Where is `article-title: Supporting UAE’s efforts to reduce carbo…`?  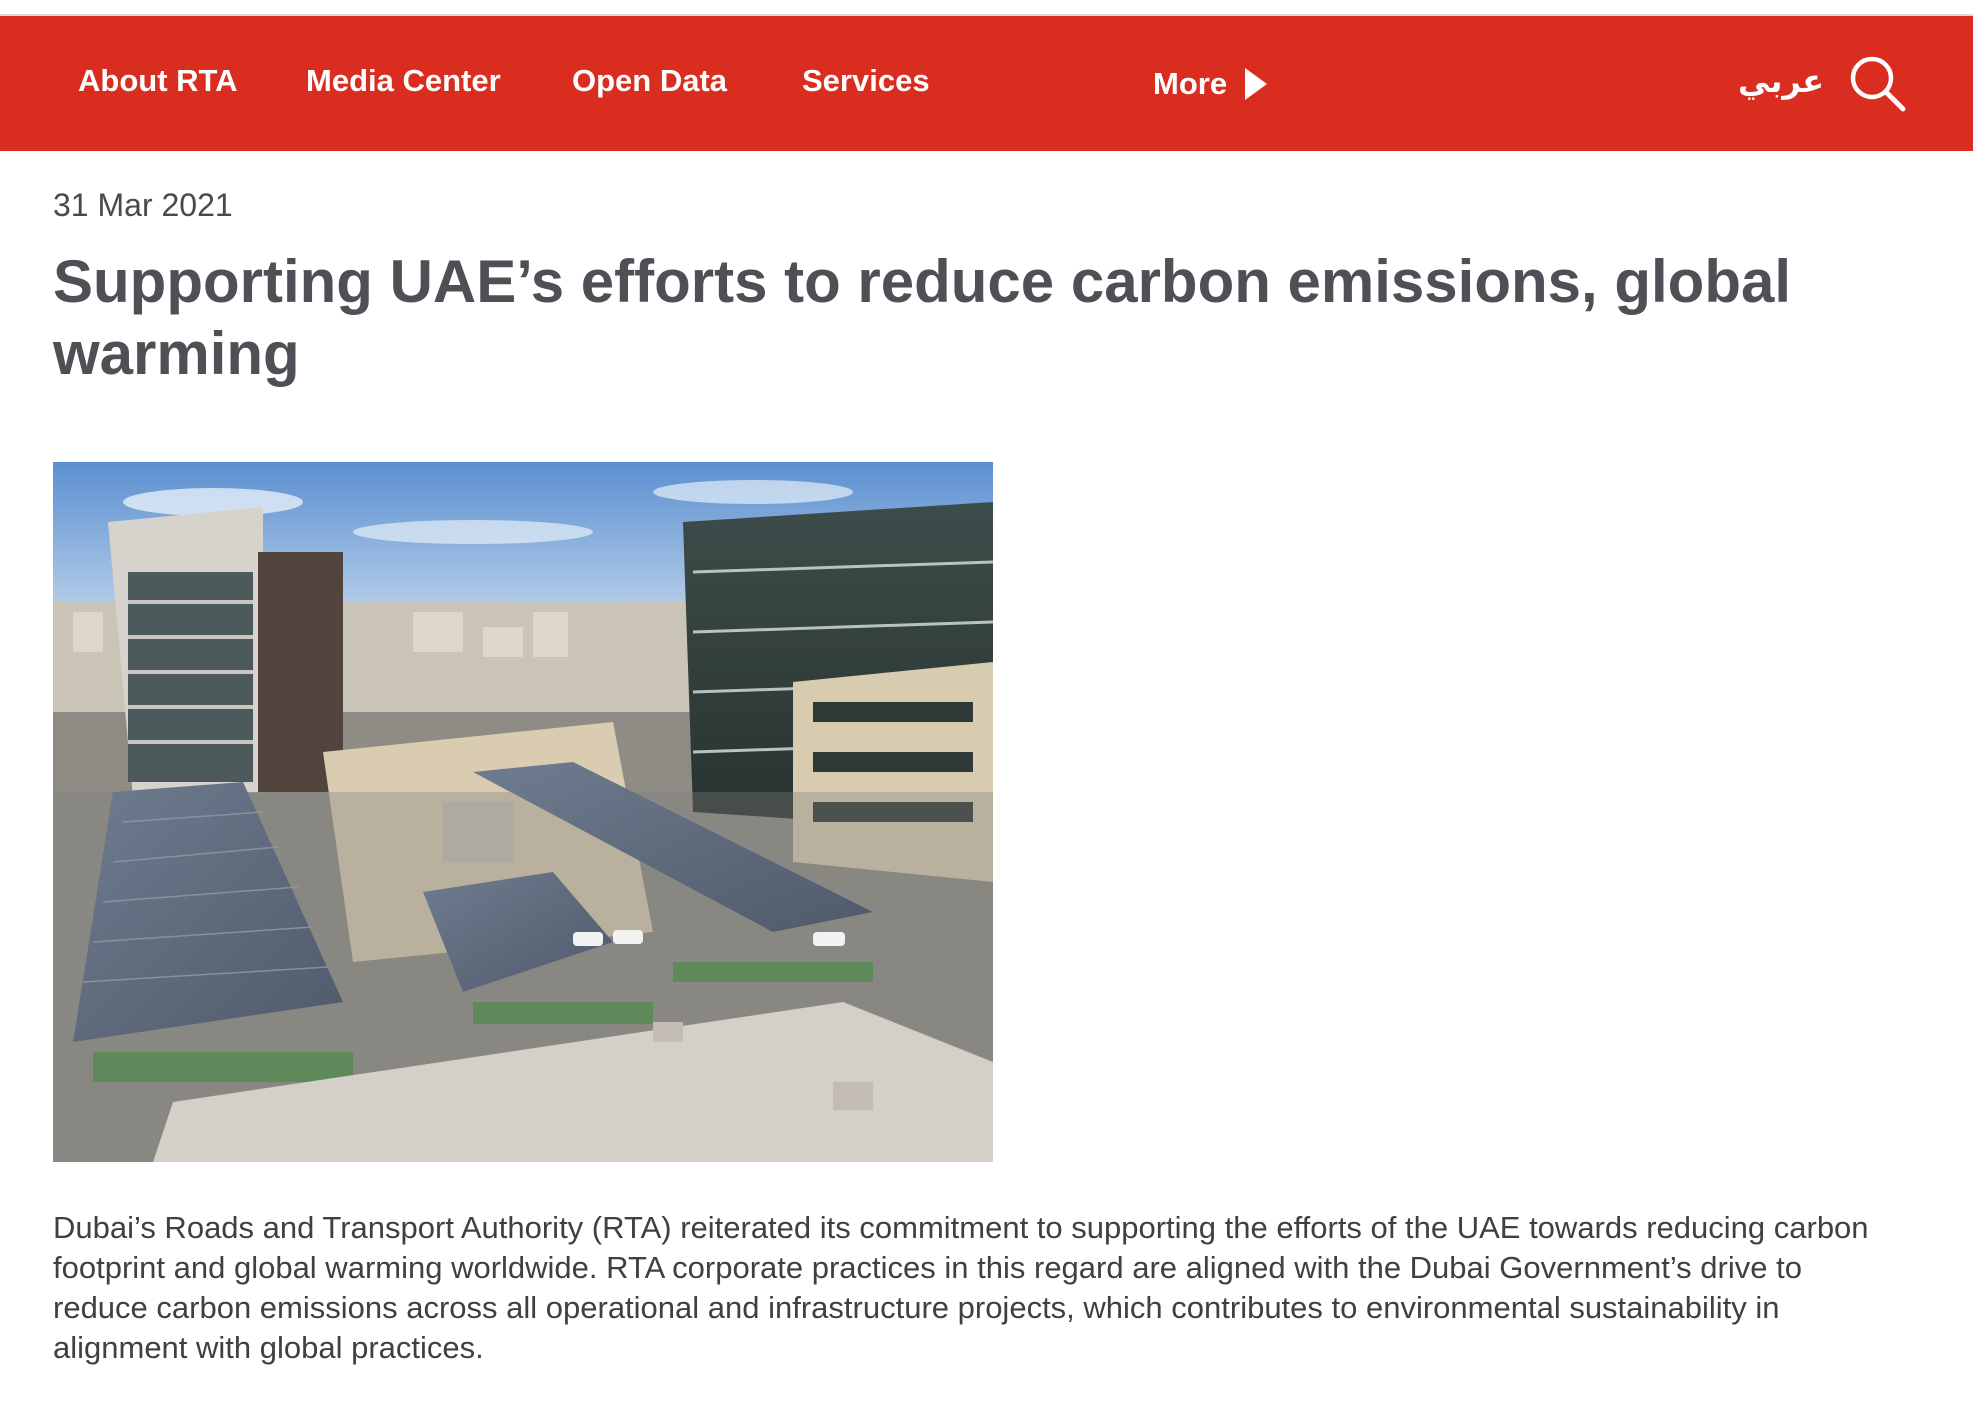
article-title: Supporting UAE’s efforts to reduce carbo… is located at coordinates (922, 317).